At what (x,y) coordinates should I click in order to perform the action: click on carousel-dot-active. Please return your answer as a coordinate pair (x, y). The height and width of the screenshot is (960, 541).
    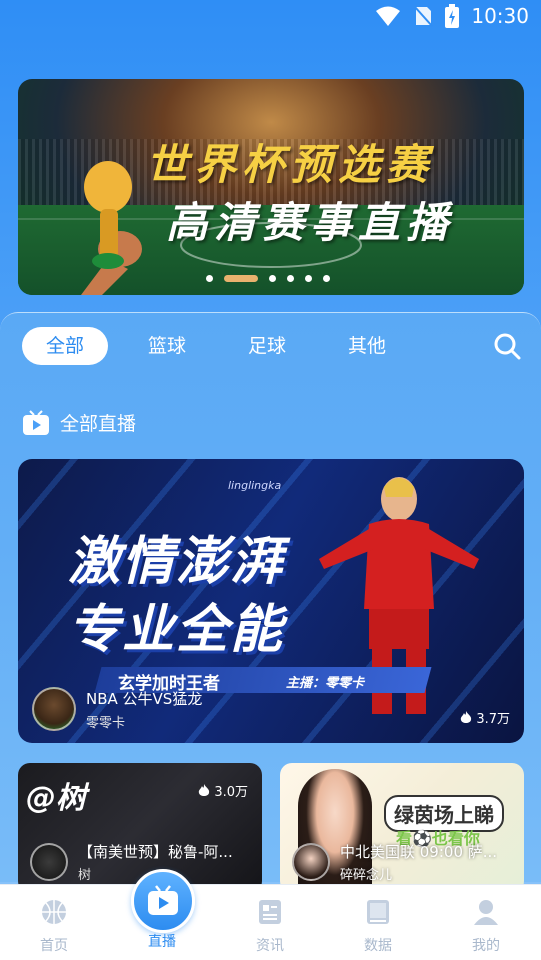
    Looking at the image, I should click on (241, 278).